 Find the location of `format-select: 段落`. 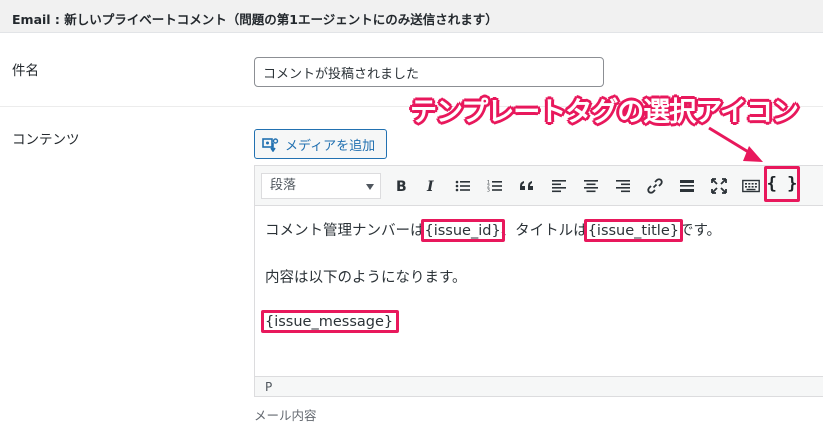

format-select: 段落 is located at coordinates (321, 186).